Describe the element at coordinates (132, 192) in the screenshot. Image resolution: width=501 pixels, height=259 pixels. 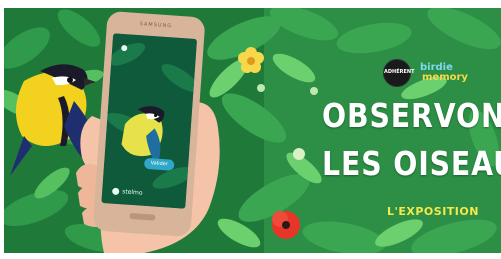
I see `app-brand-label: stelmo` at that location.